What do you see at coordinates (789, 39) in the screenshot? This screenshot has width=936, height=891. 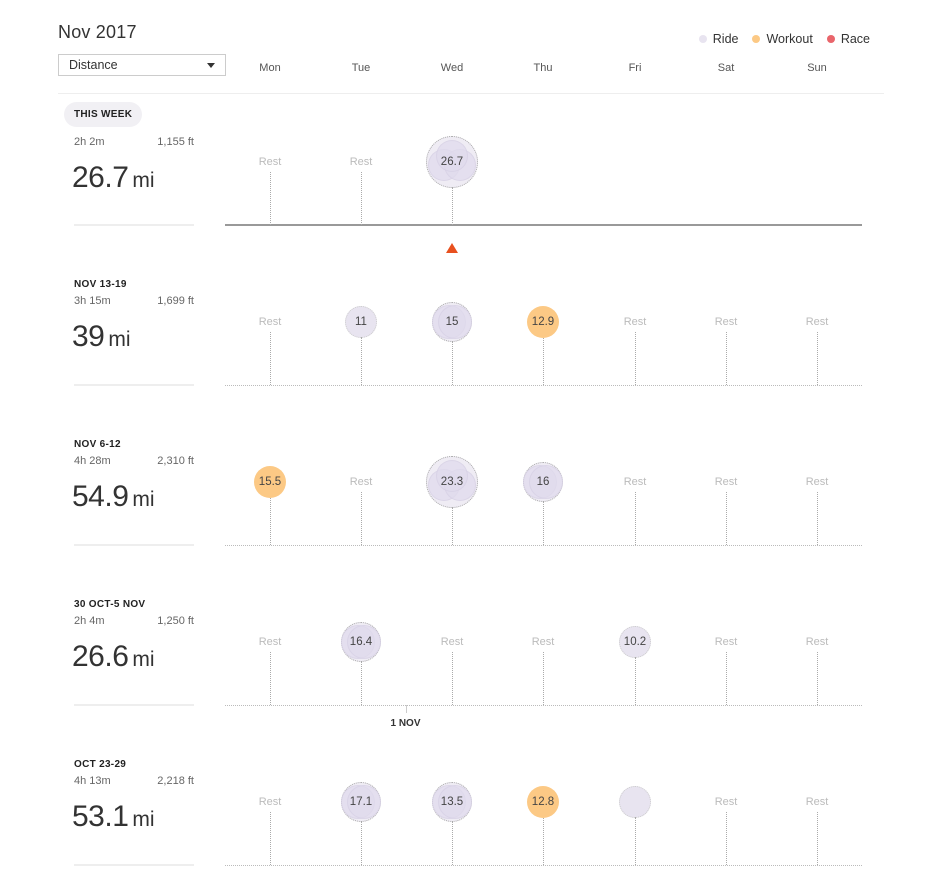 I see `legend-label: Workout` at bounding box center [789, 39].